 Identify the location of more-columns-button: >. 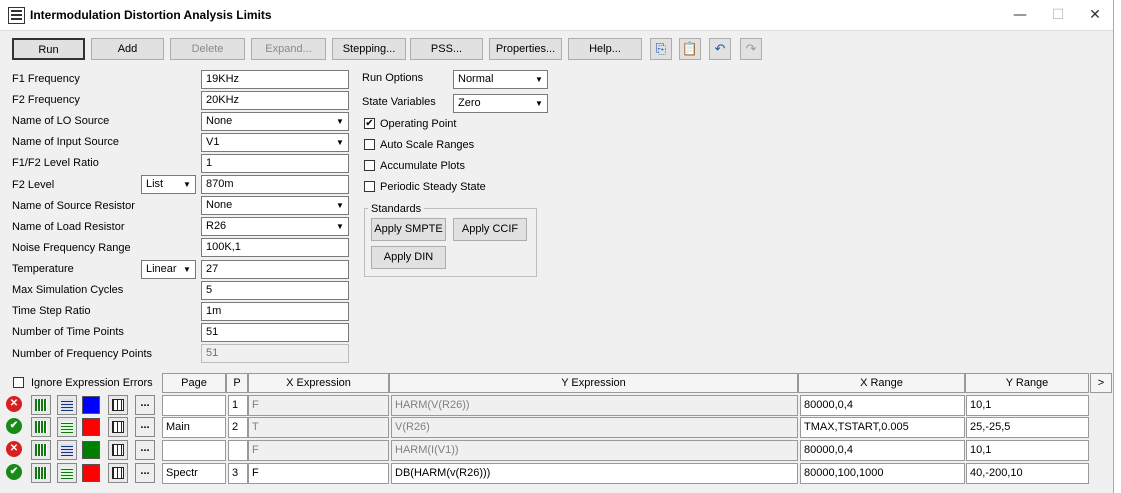
(1101, 383).